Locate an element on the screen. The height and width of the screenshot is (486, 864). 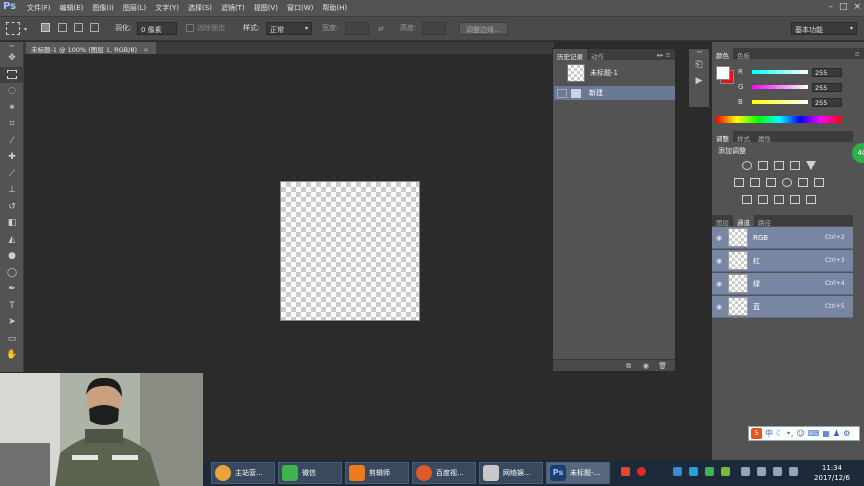
magic-wand-tool-icon: ✶ is located at coordinates (12, 108).